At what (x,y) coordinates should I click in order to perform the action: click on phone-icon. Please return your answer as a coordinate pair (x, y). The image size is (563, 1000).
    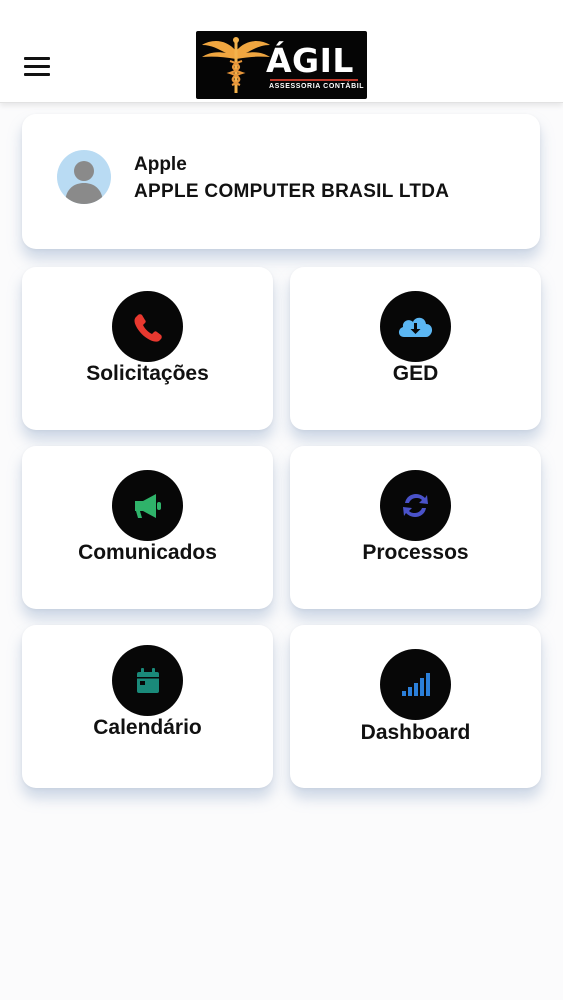
    Looking at the image, I should click on (147, 326).